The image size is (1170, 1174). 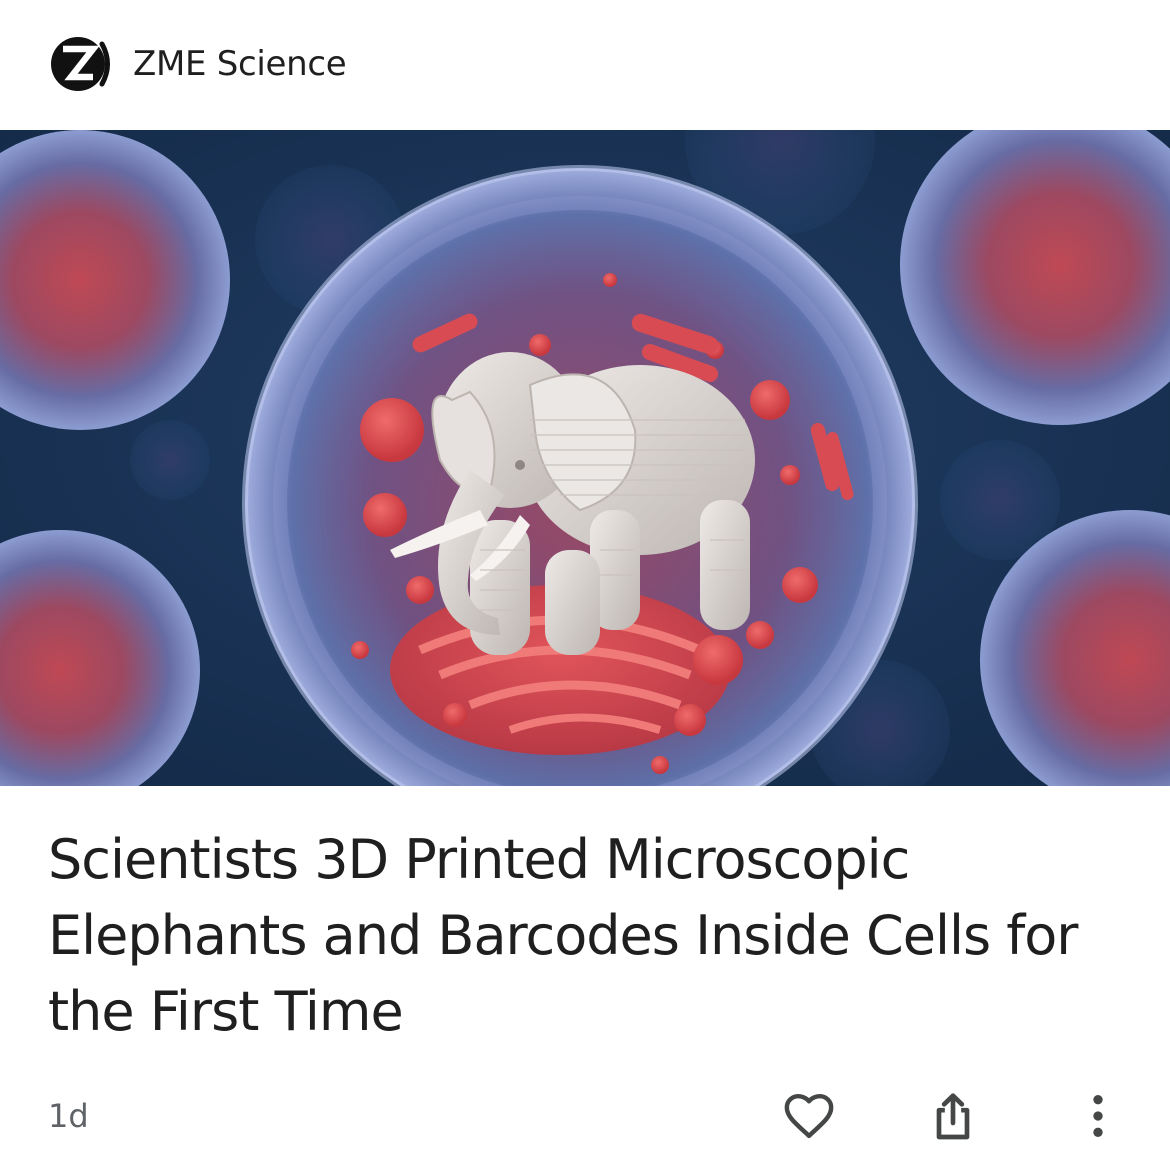 I want to click on zme-science-logo, so click(x=80, y=64).